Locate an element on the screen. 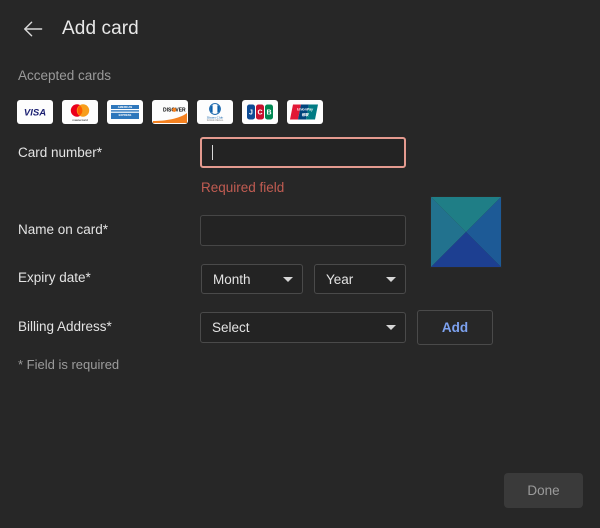 The height and width of the screenshot is (528, 600). expiry-year-value: Year is located at coordinates (340, 279).